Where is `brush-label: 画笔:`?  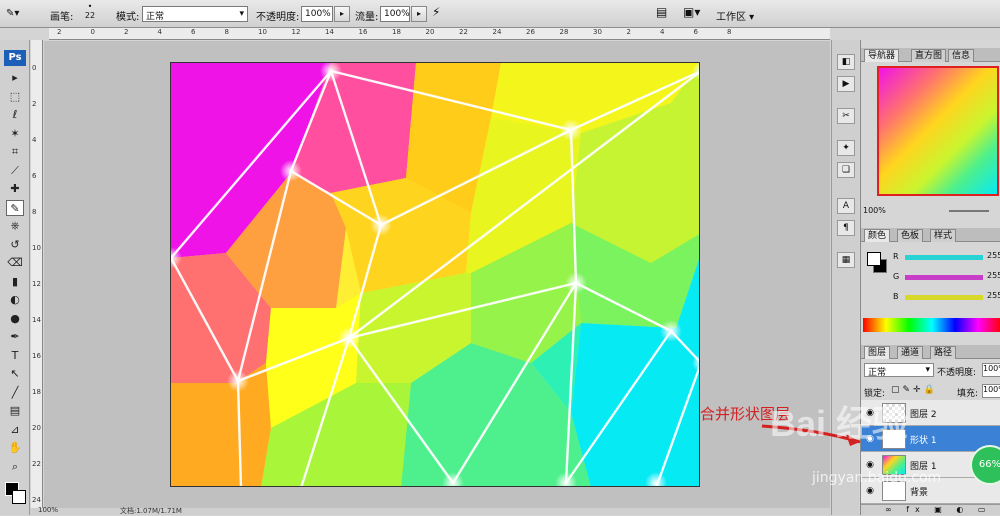
brush-label: 画笔: is located at coordinates (62, 17).